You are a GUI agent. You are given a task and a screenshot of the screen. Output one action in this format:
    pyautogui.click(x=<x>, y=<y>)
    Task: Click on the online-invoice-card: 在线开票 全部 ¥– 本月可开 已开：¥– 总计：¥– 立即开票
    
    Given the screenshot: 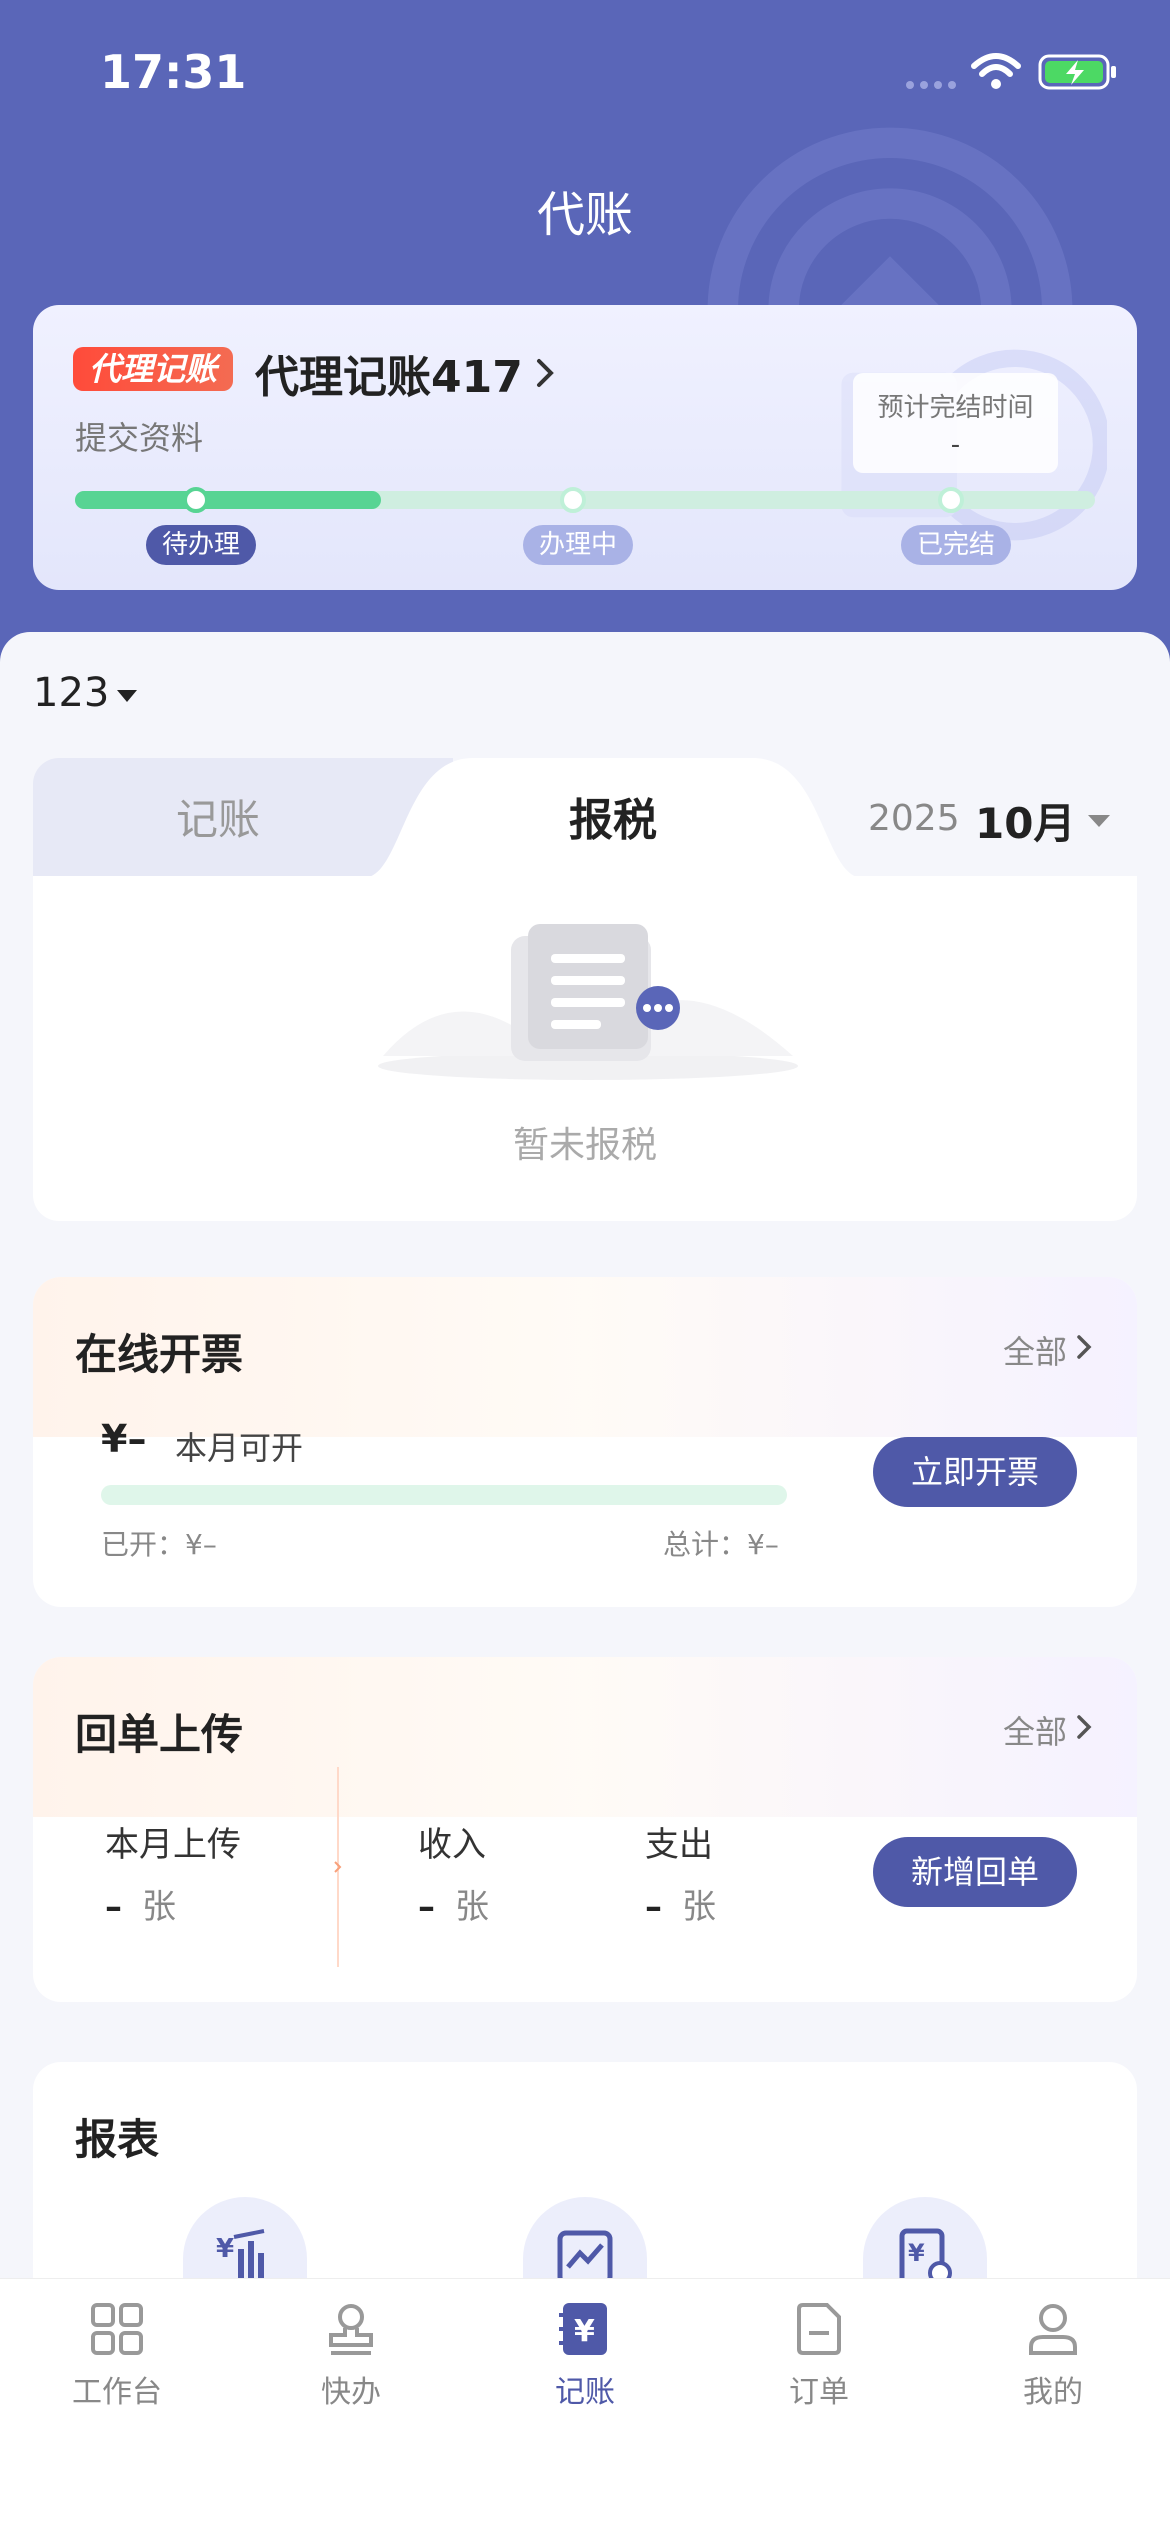 What is the action you would take?
    pyautogui.click(x=585, y=1442)
    